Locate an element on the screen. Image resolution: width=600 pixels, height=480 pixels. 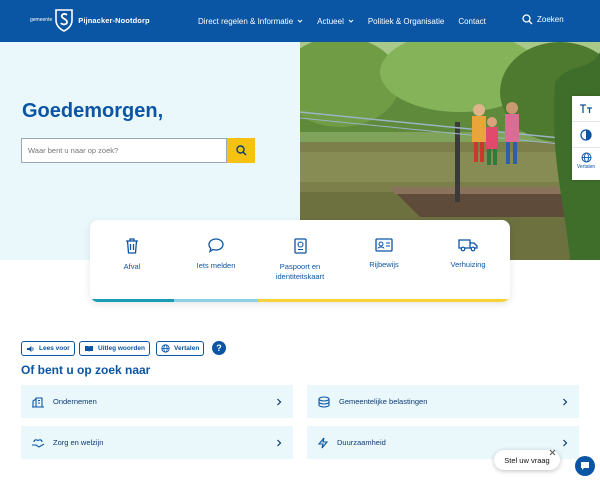
category-ondernemen: Ondernemen is located at coordinates (157, 401).